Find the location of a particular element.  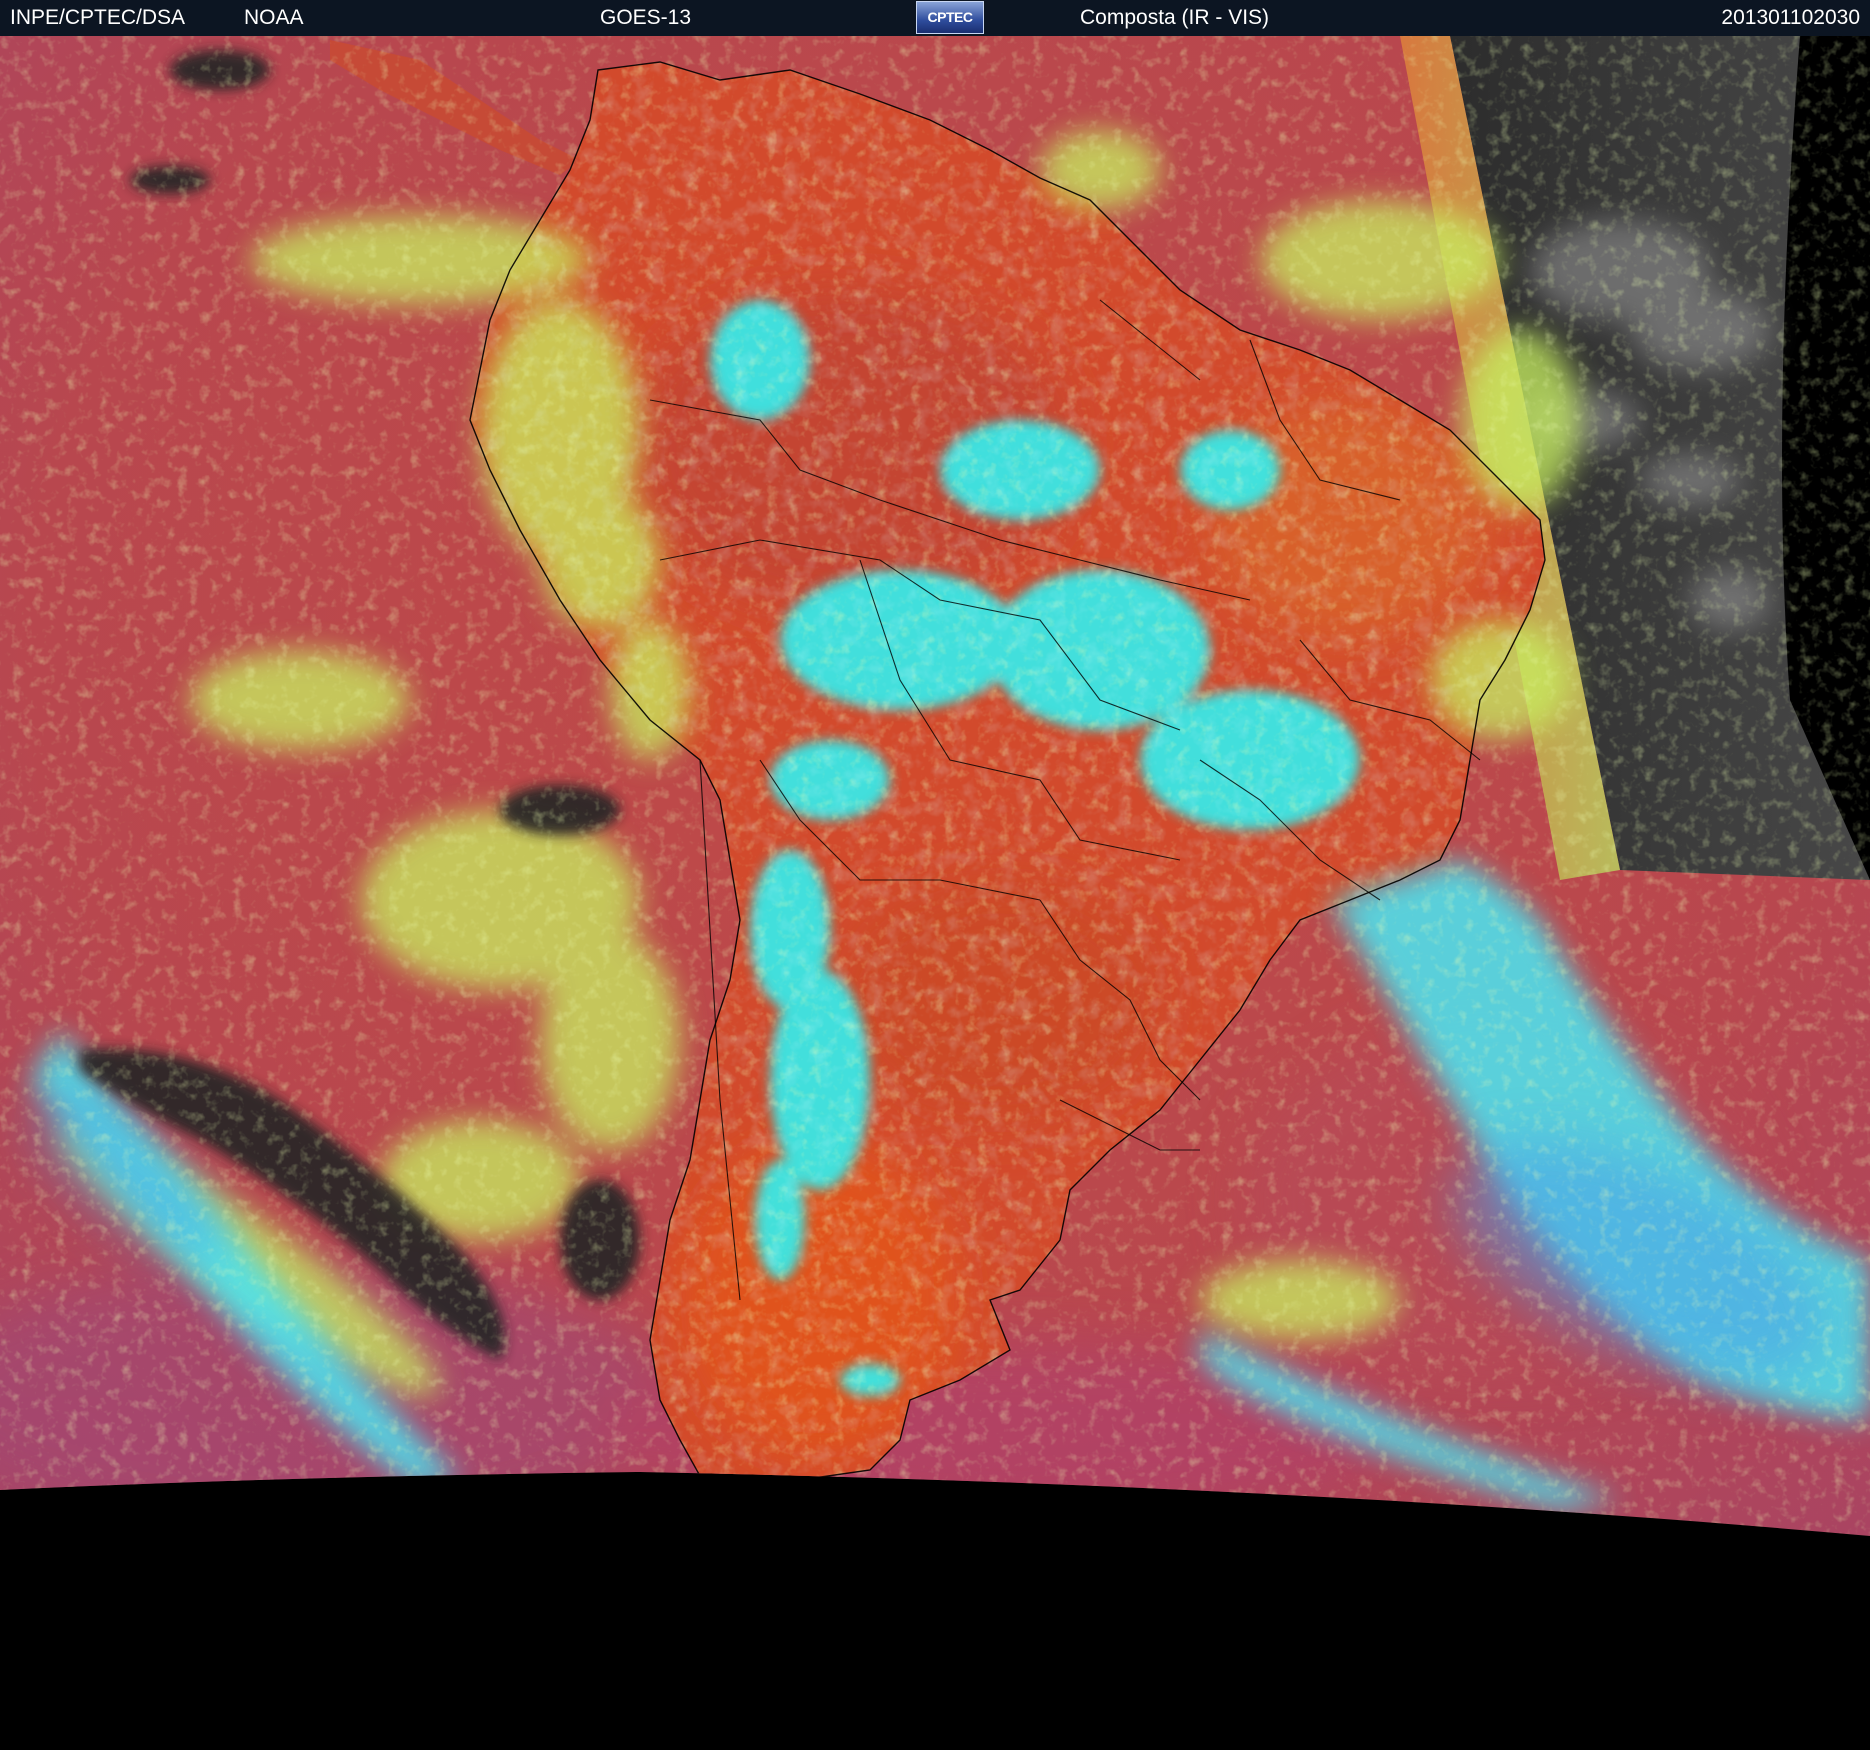

product-label: Composta (IR - VIS) is located at coordinates (1175, 17).